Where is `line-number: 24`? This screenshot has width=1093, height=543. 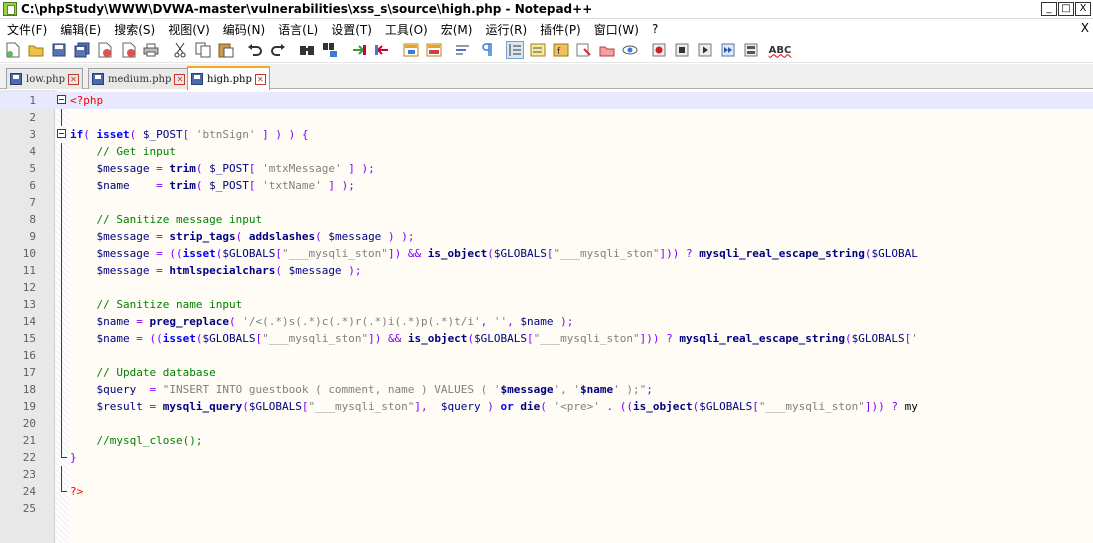
line-number: 24 is located at coordinates (29, 491).